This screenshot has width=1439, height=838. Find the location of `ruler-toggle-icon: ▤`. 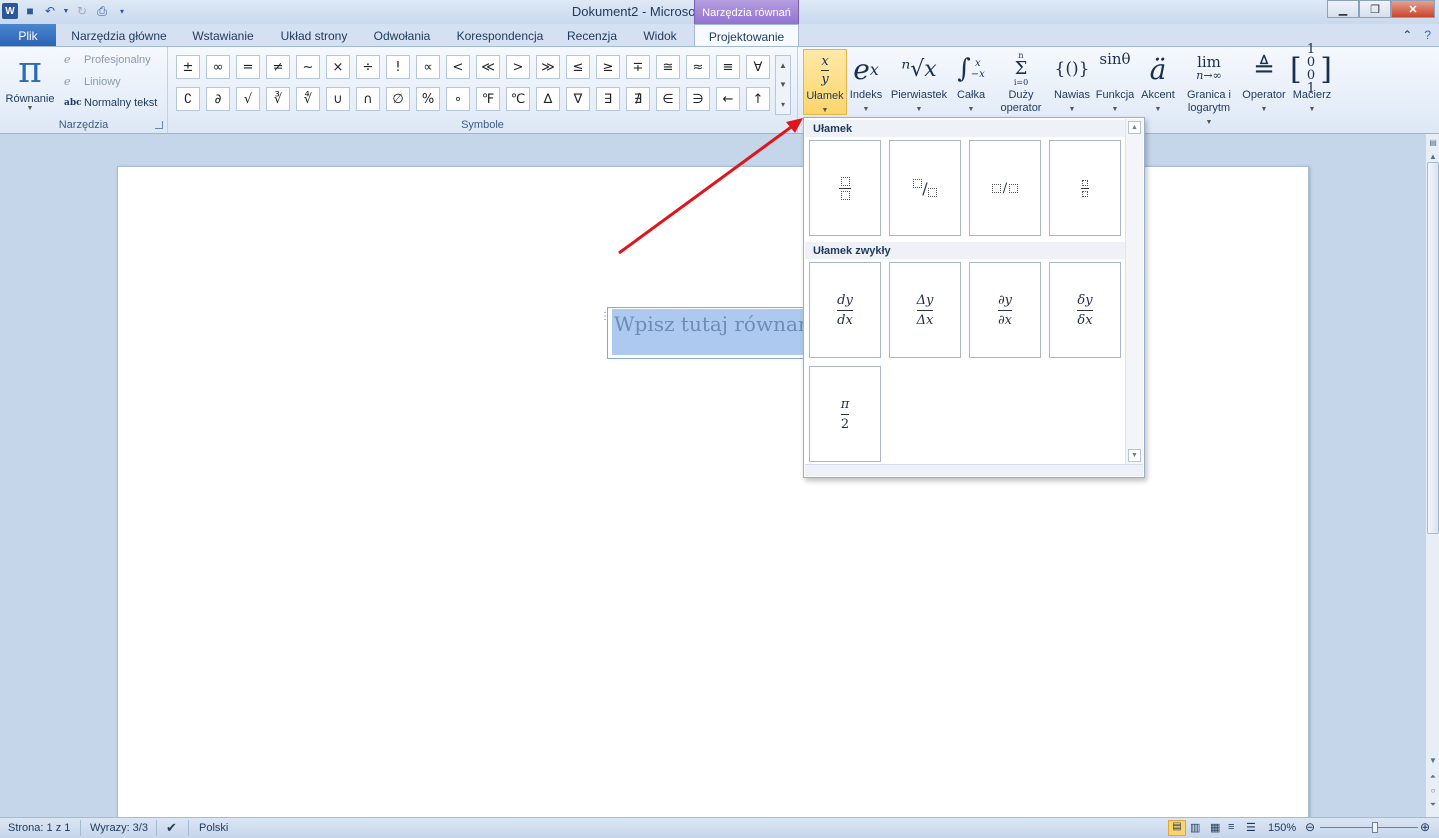

ruler-toggle-icon: ▤ is located at coordinates (1433, 143).